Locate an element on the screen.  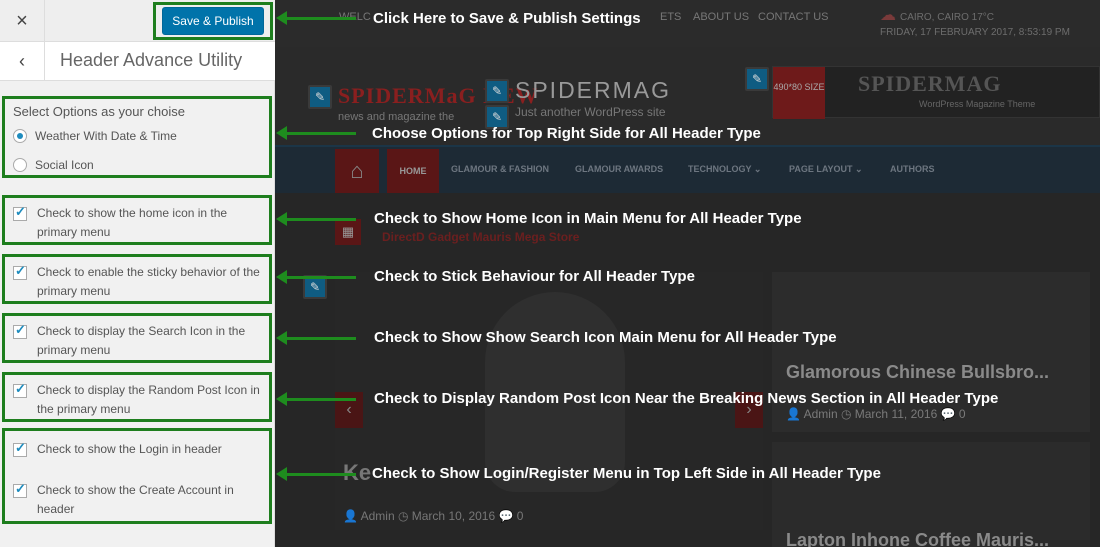
weather-location: CAIRO, CAIRO 17°C is located at coordinates (947, 17).